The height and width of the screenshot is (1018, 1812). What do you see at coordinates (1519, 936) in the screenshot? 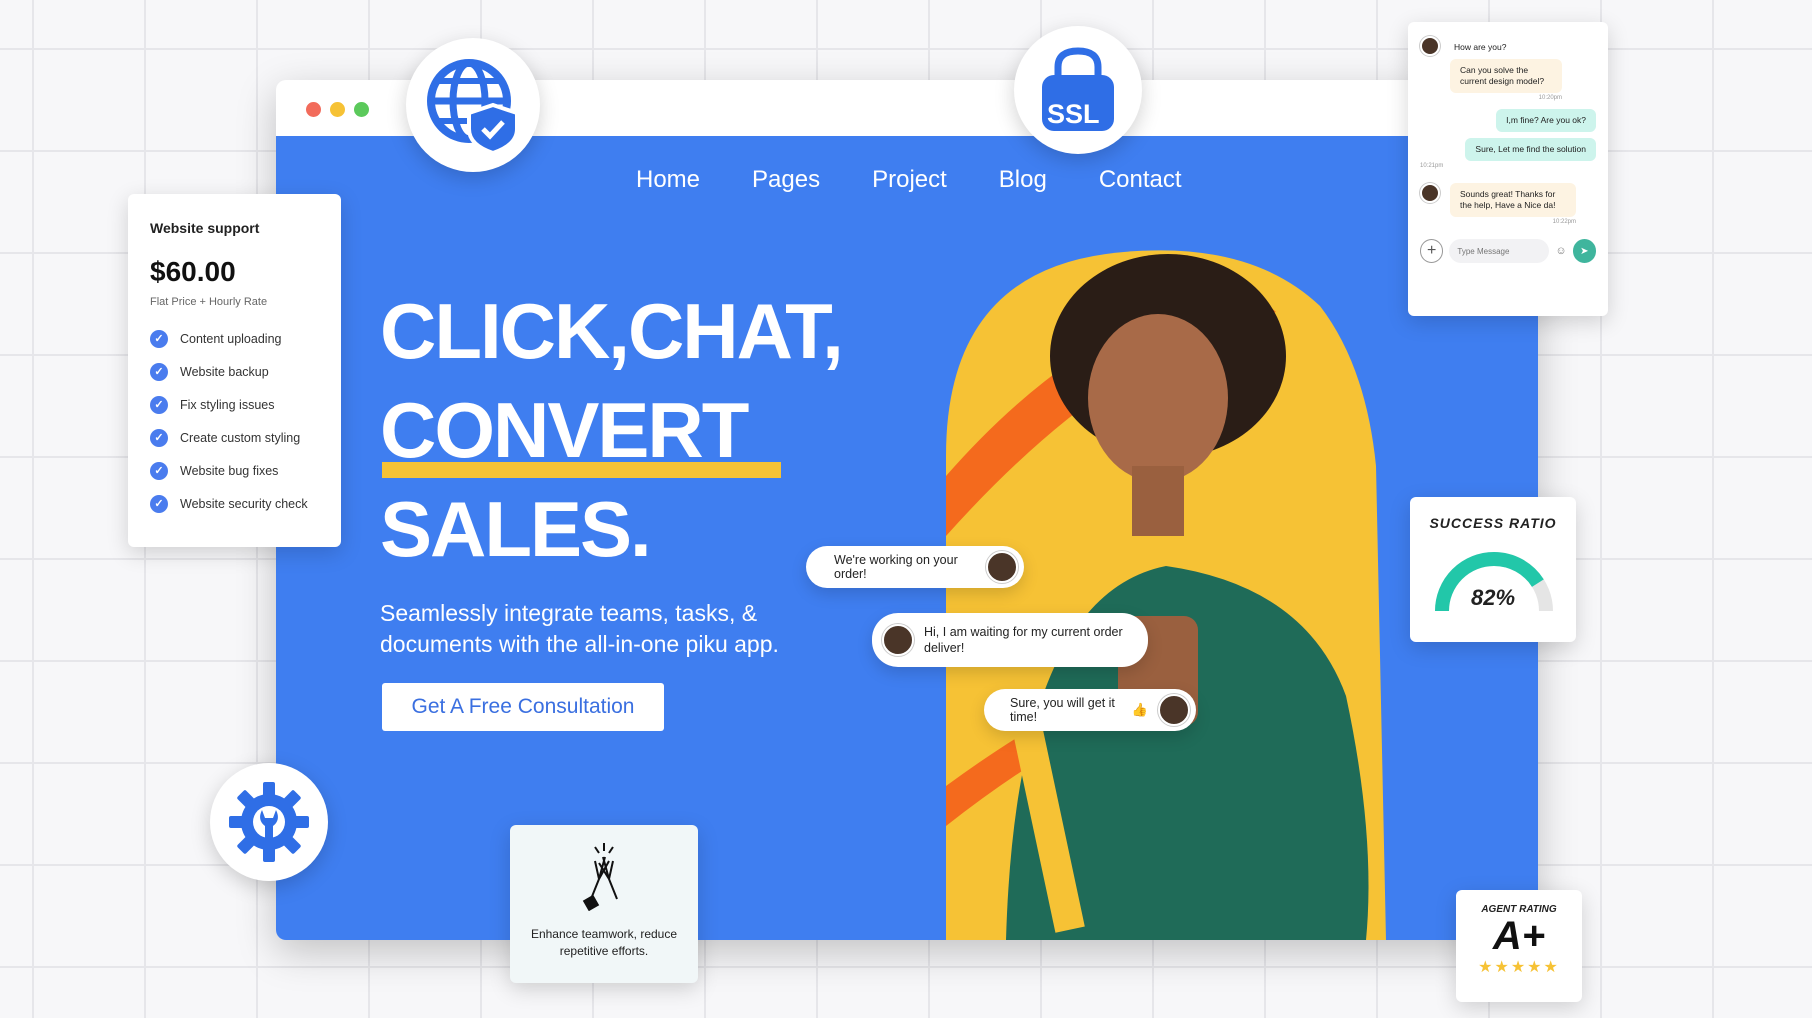
I see `agent-rating-grade: A+` at bounding box center [1519, 936].